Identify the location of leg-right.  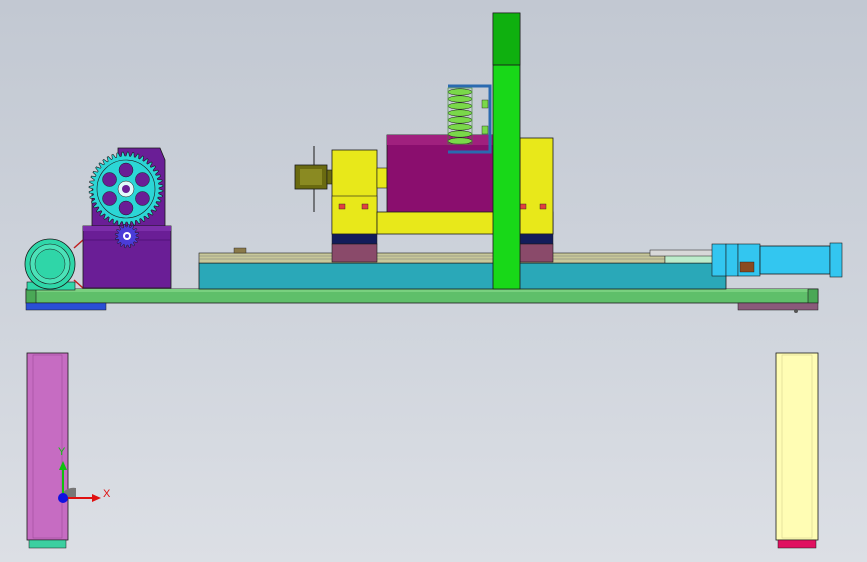
(797, 450).